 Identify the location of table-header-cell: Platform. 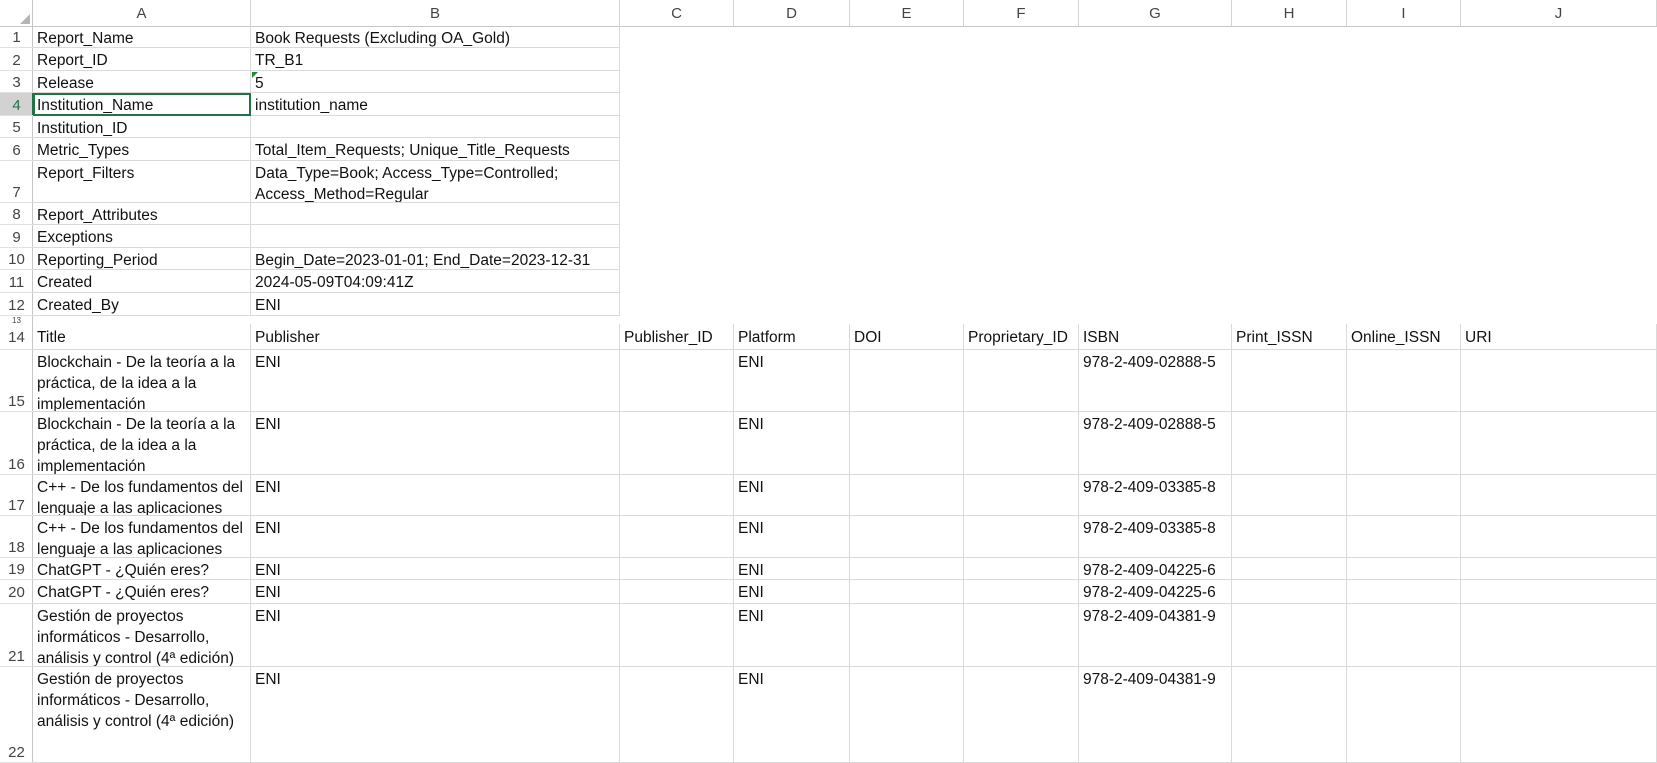
(792, 337).